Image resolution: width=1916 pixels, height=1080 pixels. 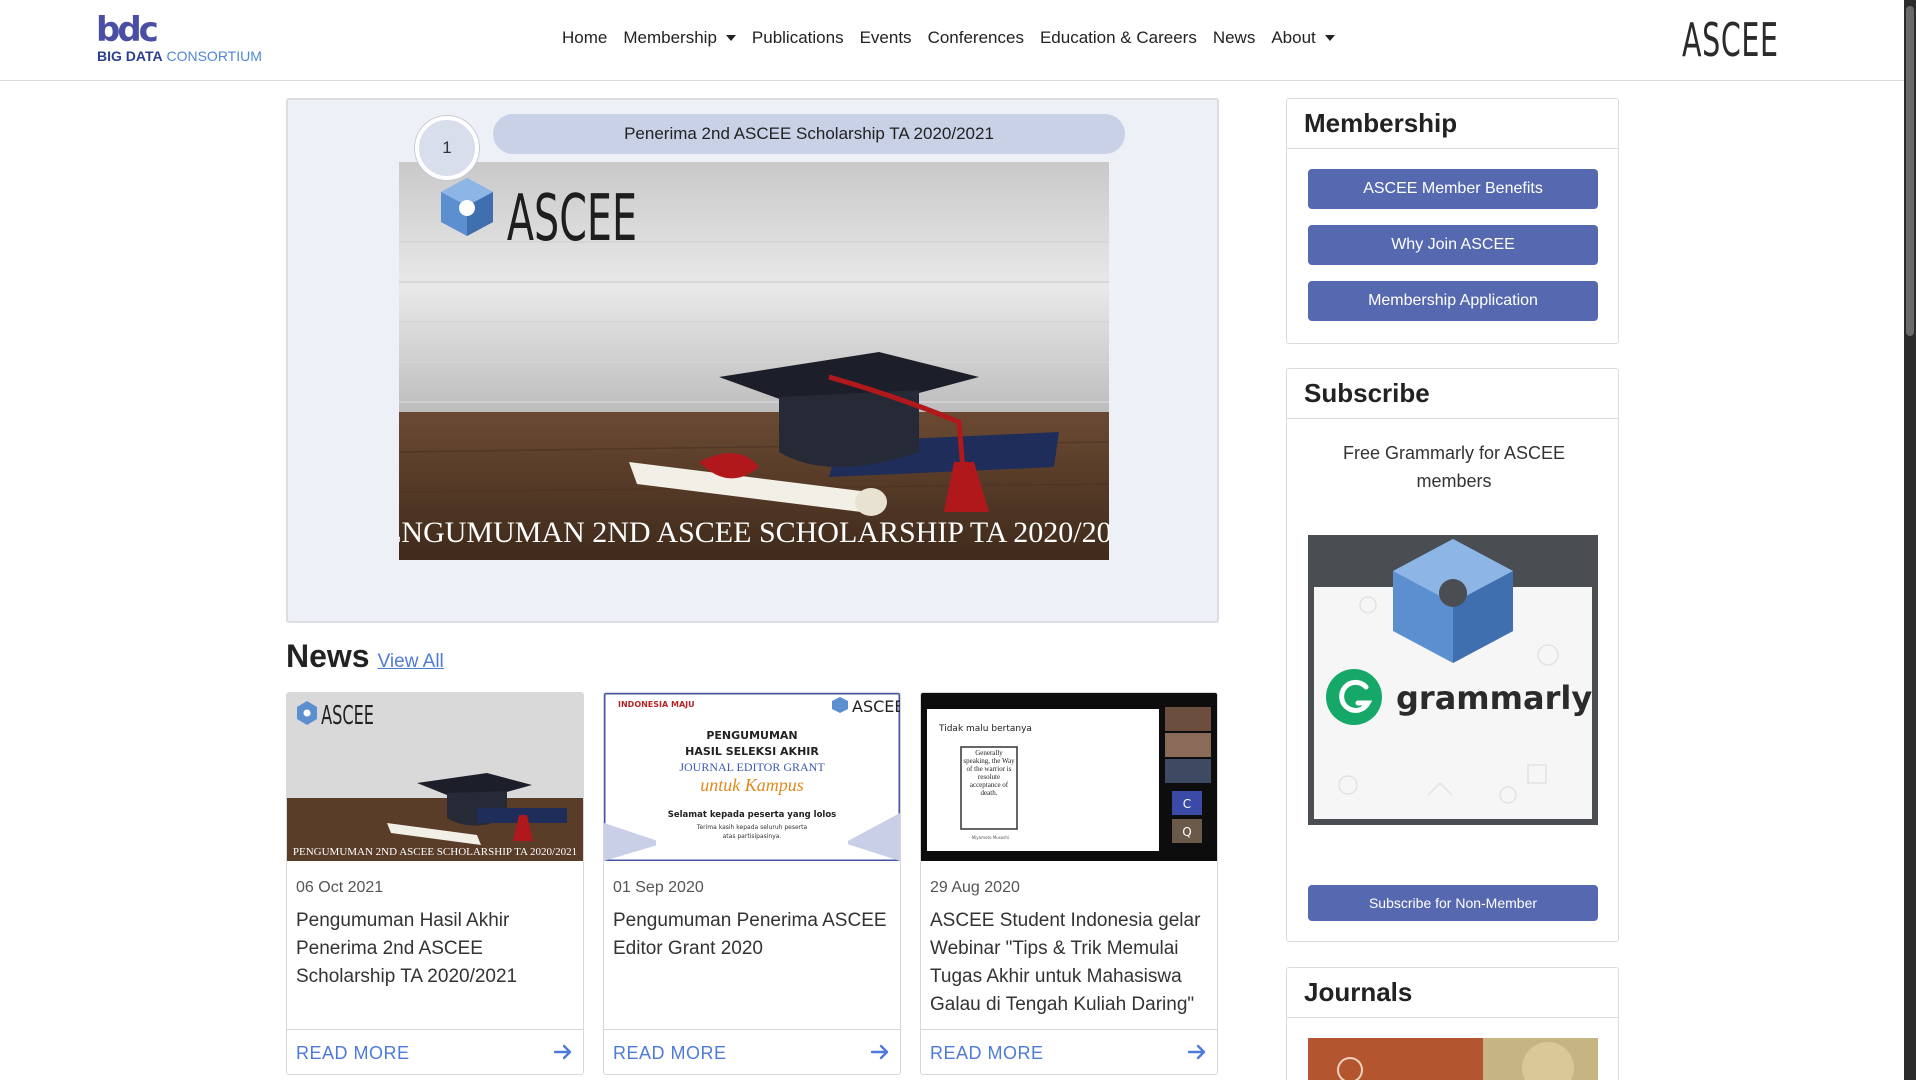 What do you see at coordinates (1452, 394) in the screenshot?
I see `subscribe-widget-title: Subscribe` at bounding box center [1452, 394].